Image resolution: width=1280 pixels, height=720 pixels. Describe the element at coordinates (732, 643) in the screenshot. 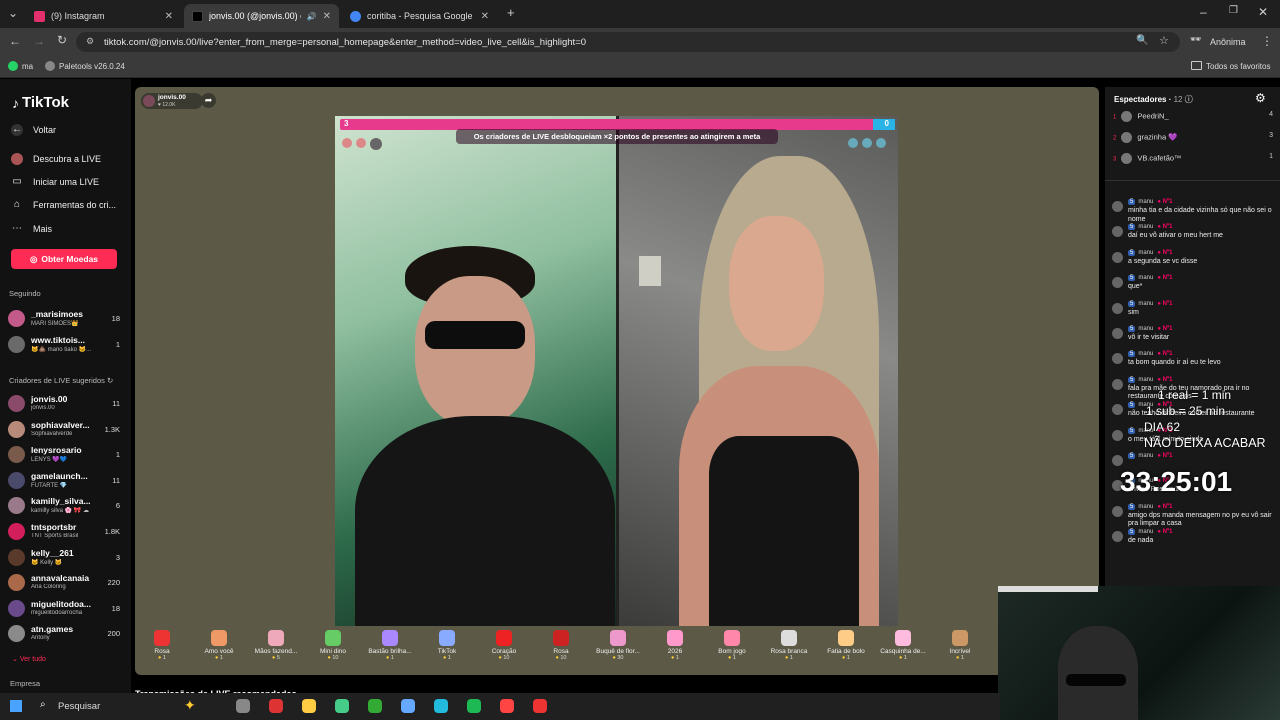

I see `gift-item: Bom jogo ● 1` at that location.